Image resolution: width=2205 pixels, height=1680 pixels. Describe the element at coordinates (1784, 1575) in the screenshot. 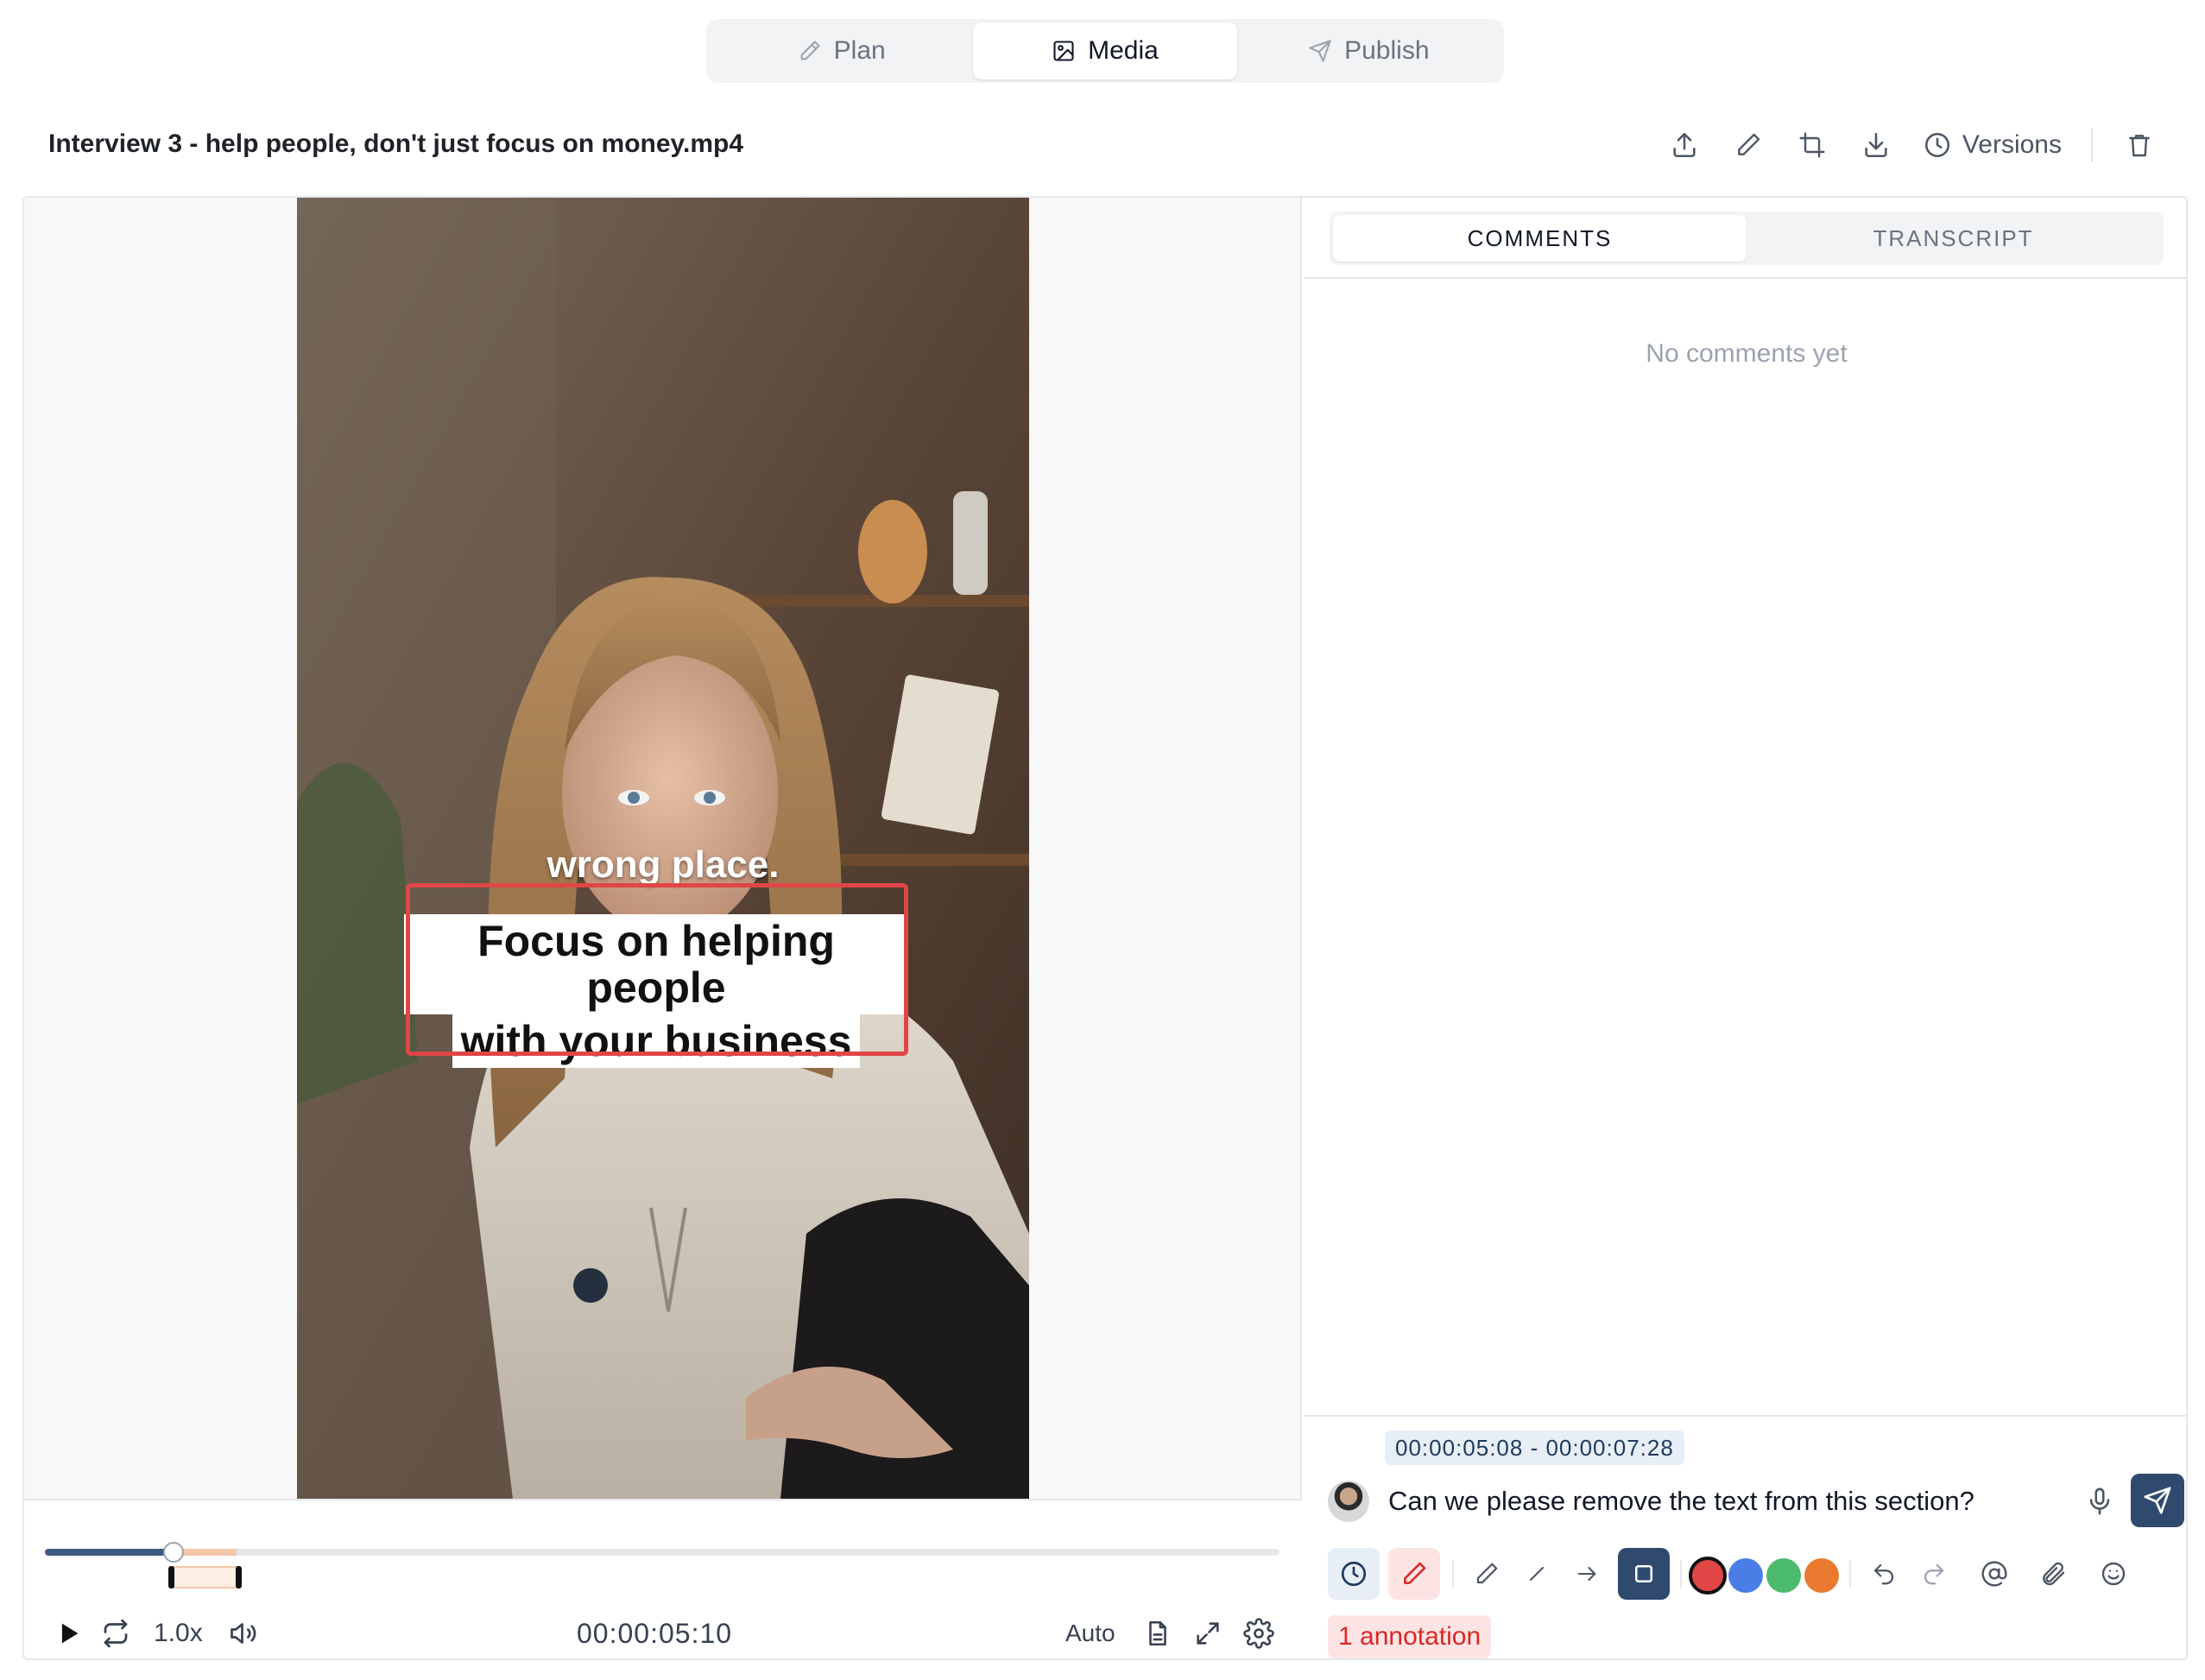

I see `color-swatch-green` at that location.